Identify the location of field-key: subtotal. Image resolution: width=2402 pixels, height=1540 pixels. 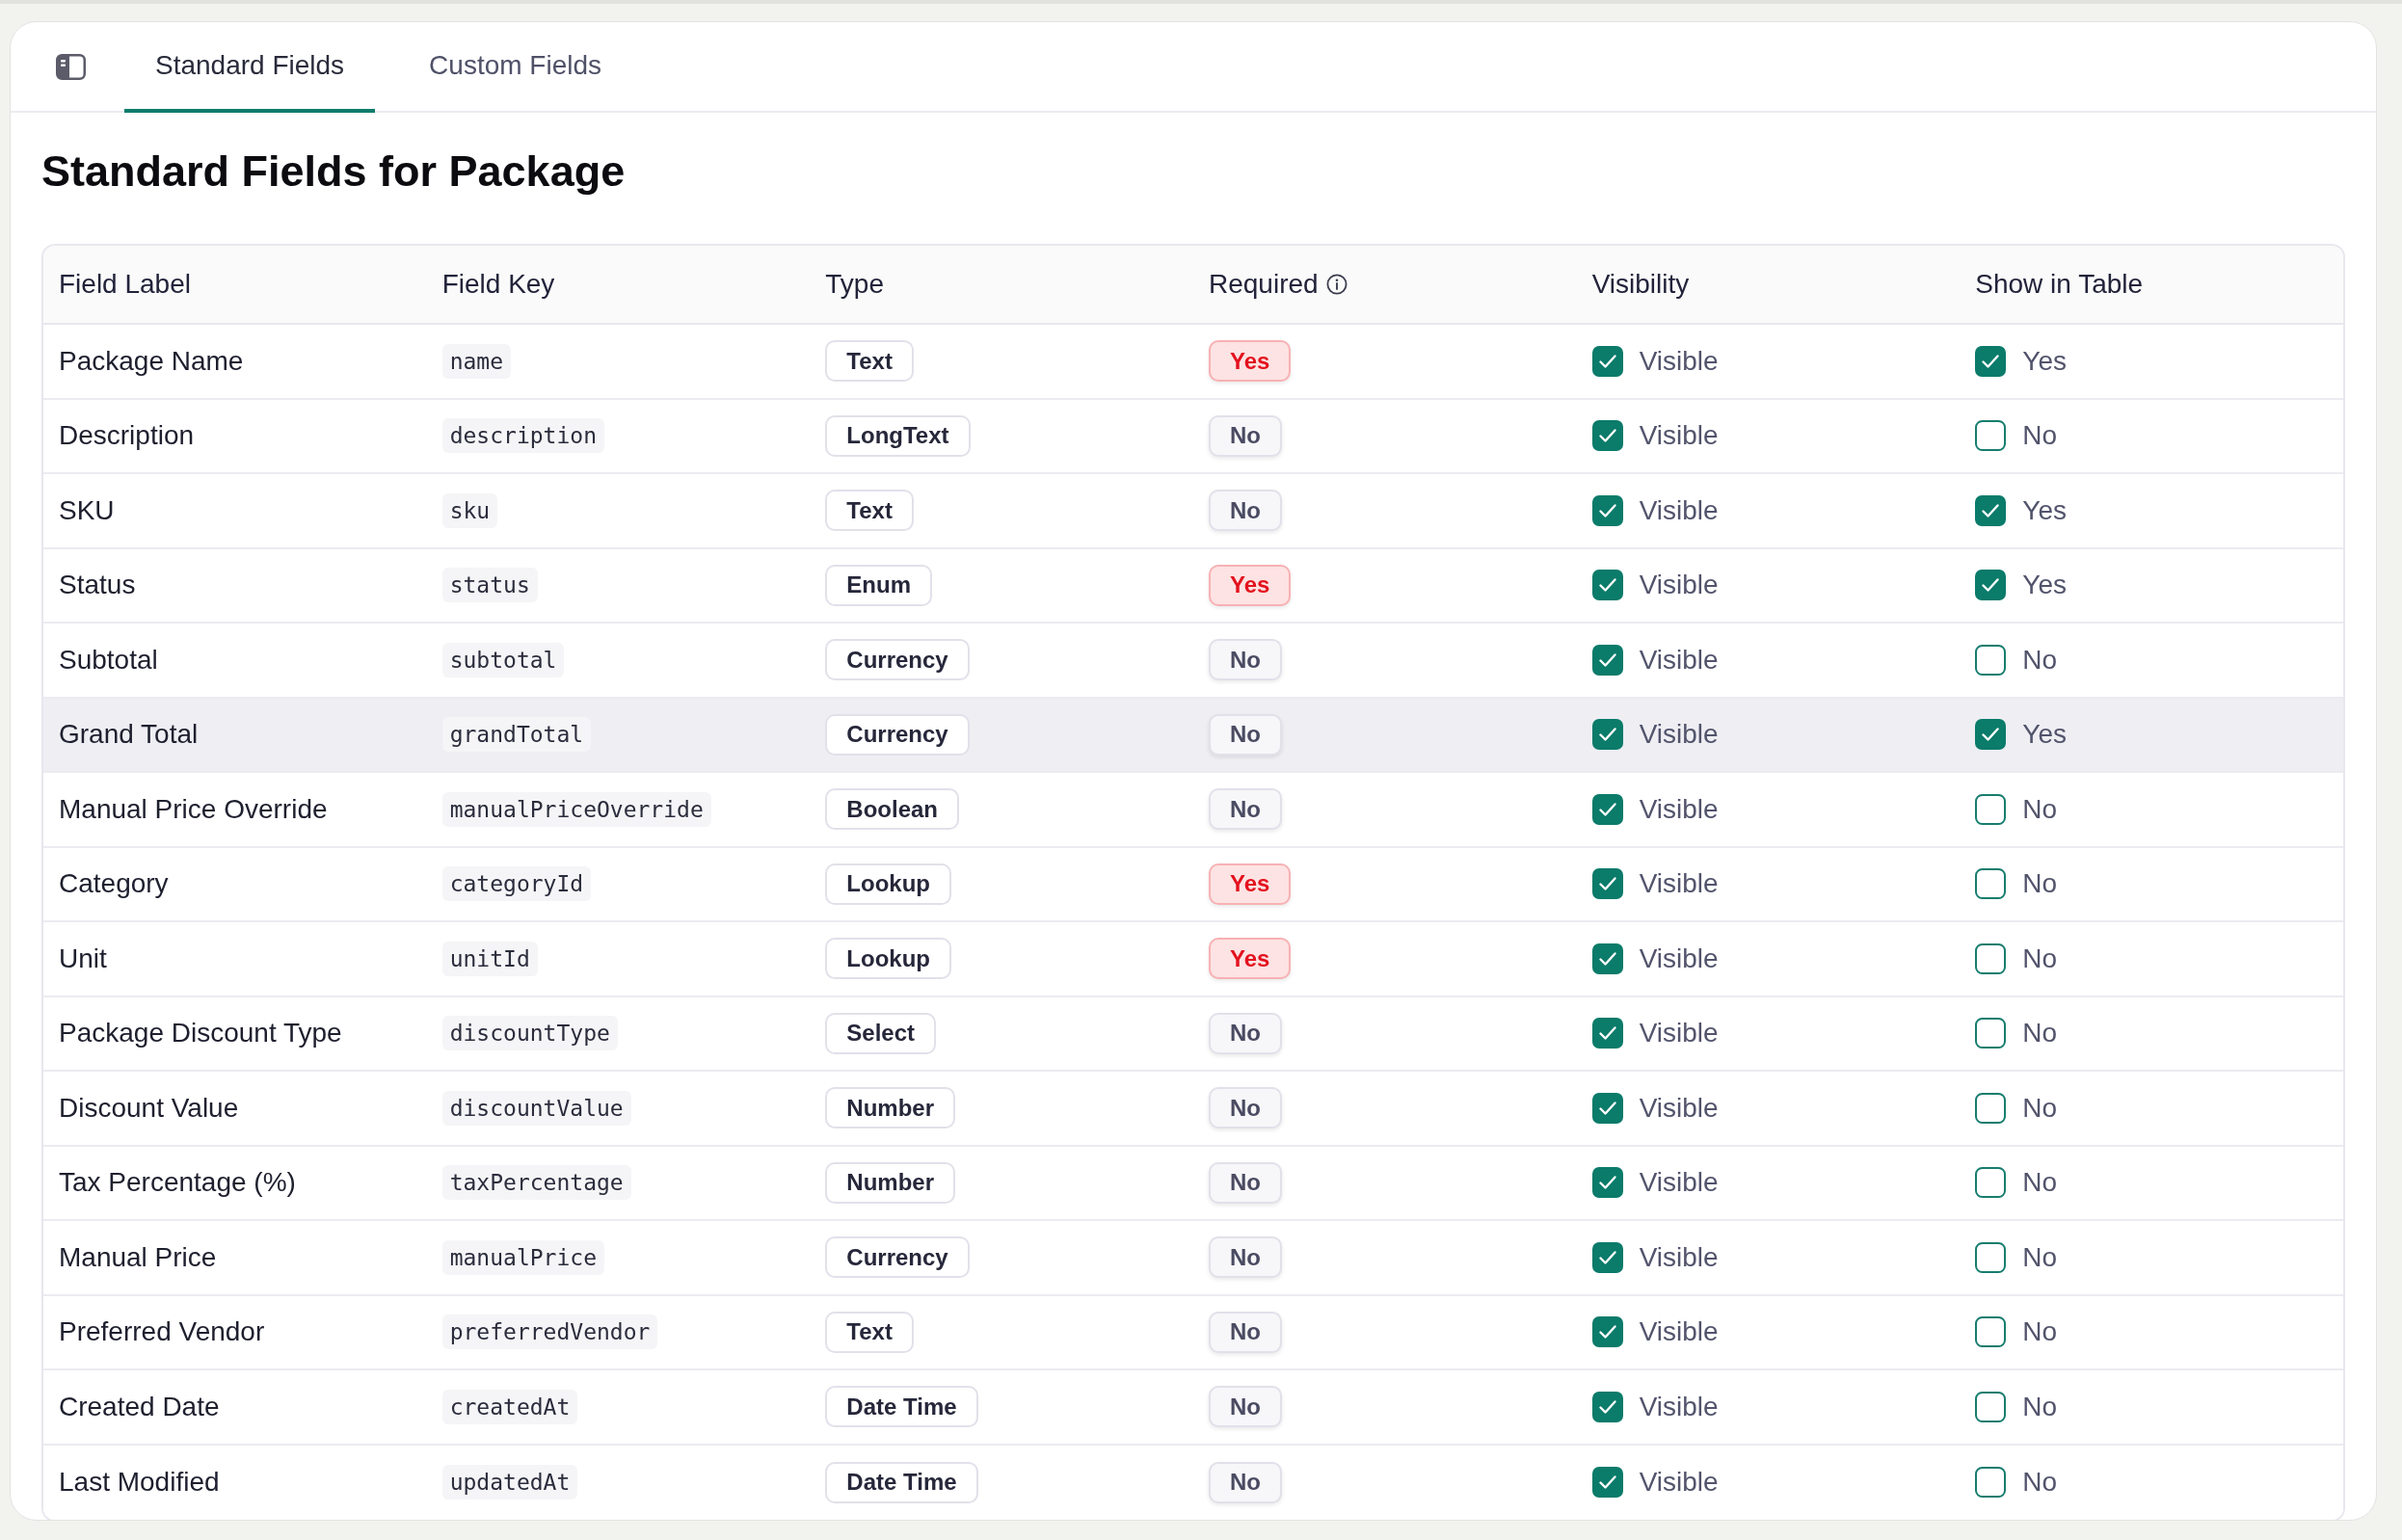
(503, 659).